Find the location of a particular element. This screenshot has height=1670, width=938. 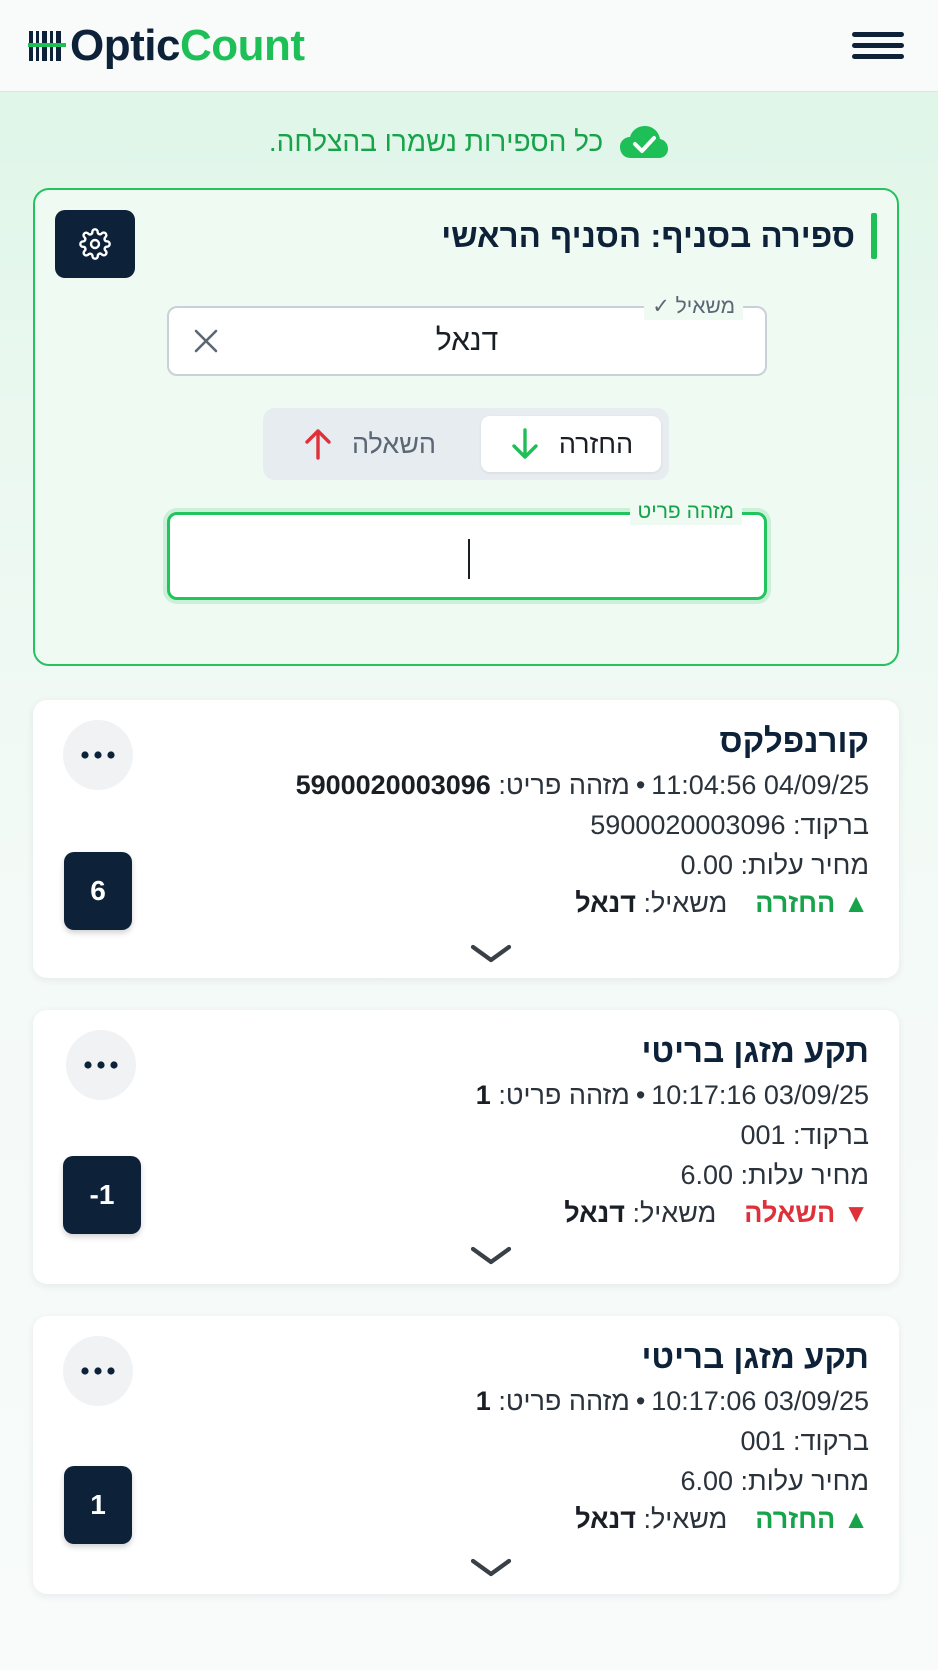

save-status: כל הספירות נשמרו בהצלחה. is located at coordinates (469, 142).